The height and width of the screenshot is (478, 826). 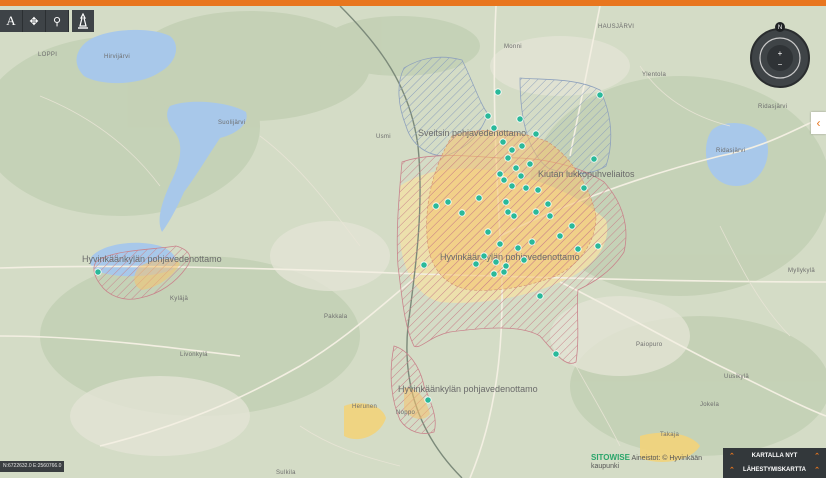 I want to click on side-panel-toggle: ‹, so click(x=818, y=123).